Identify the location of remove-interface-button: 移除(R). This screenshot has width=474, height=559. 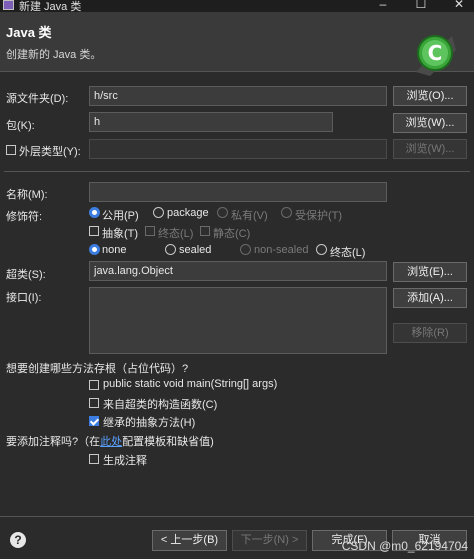
(430, 333).